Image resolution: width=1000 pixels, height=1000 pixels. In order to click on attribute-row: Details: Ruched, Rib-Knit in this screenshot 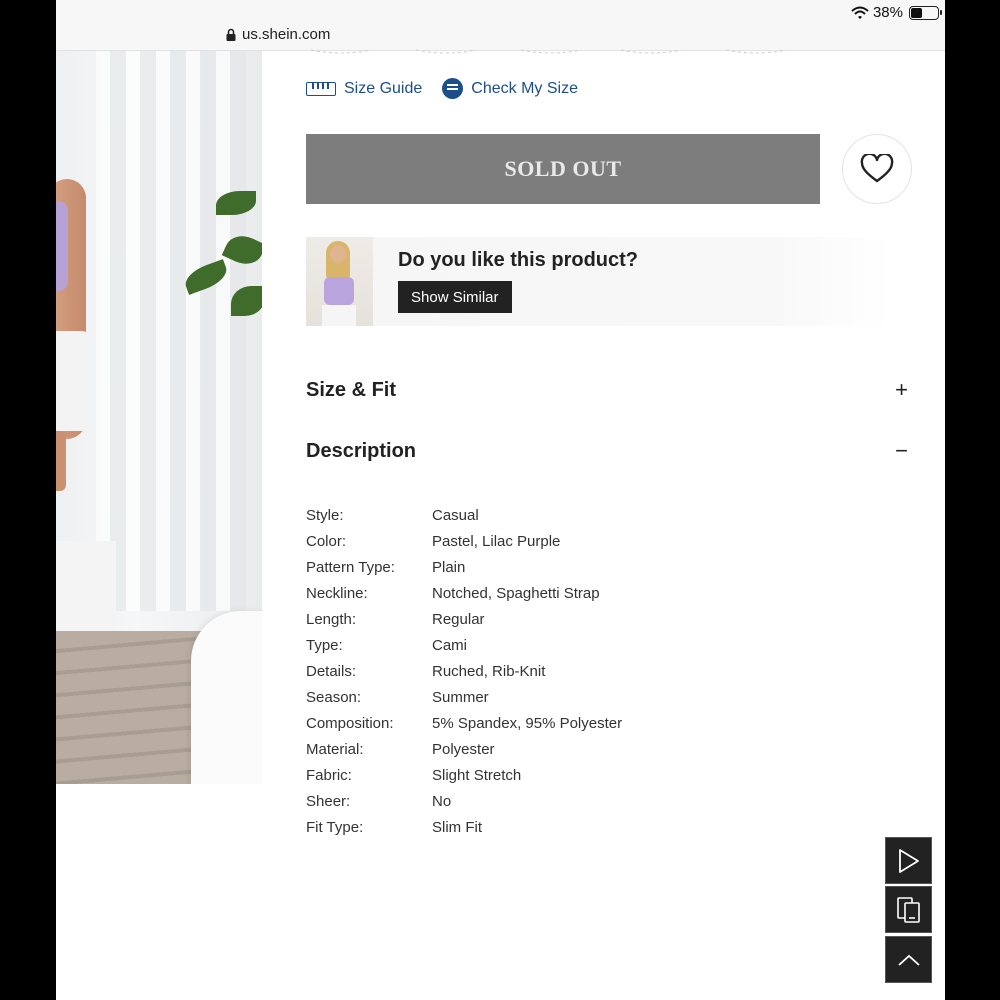, I will do `click(464, 671)`.